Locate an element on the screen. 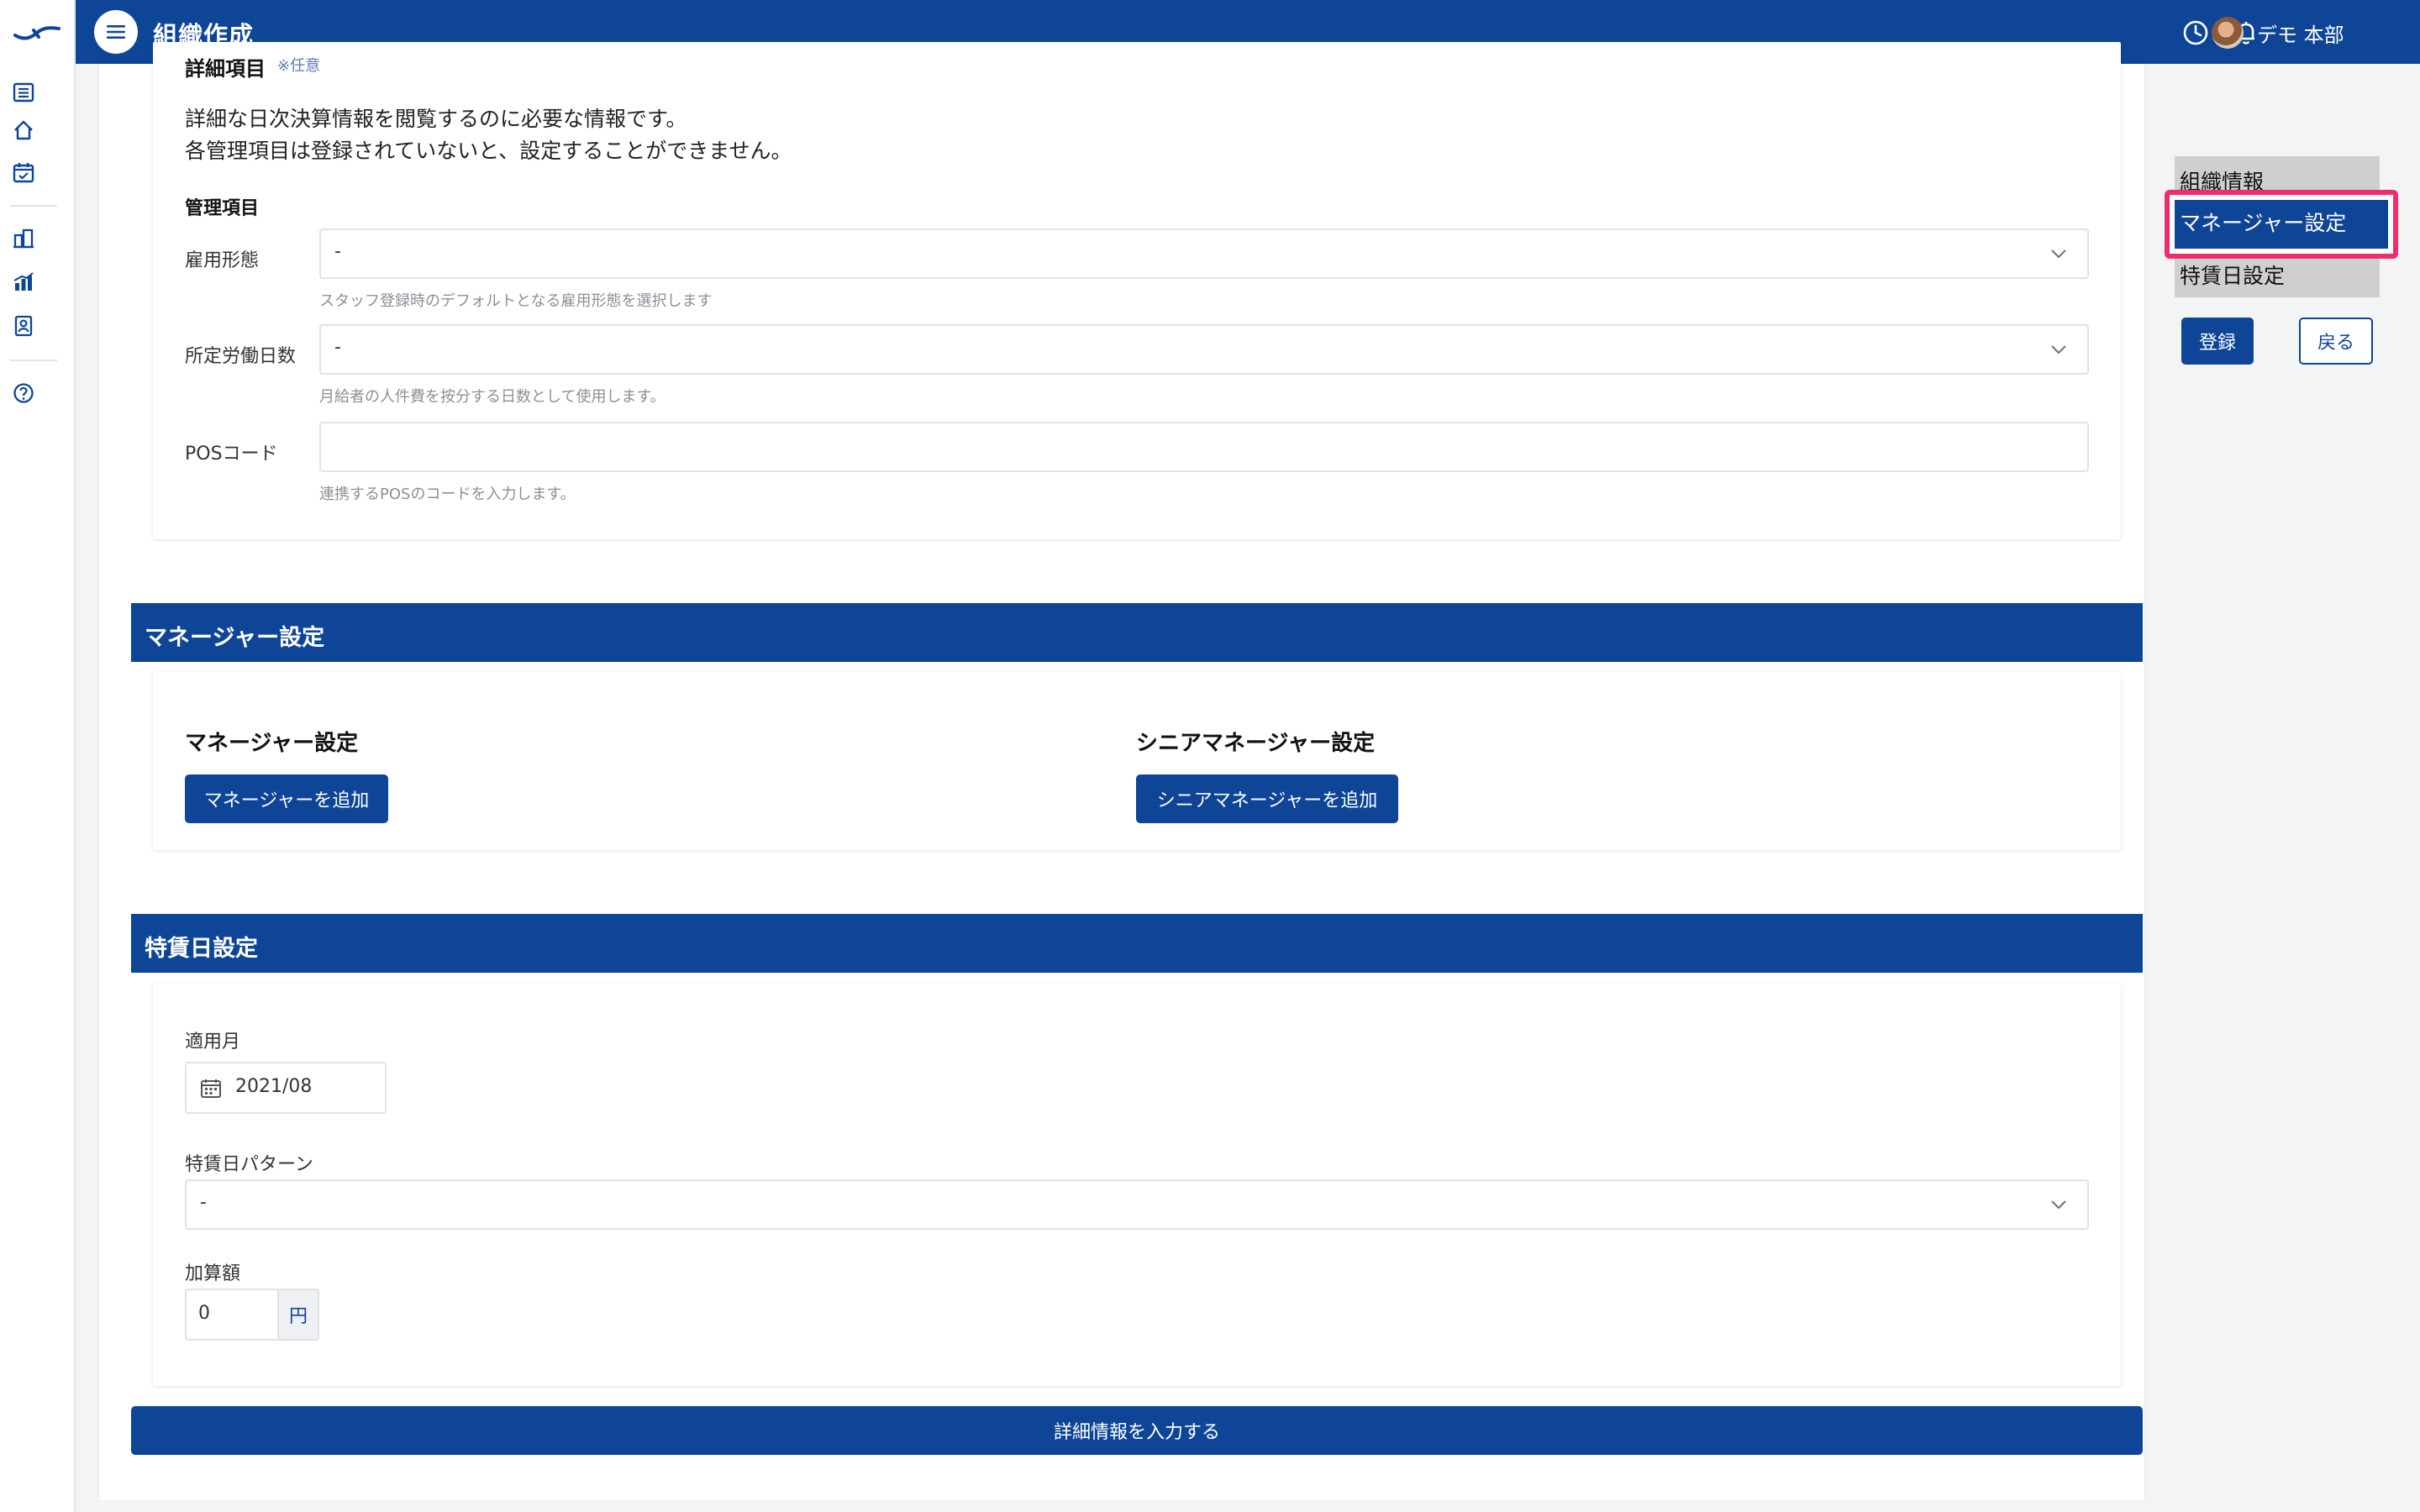 This screenshot has height=1512, width=2420. help-icon is located at coordinates (23, 393).